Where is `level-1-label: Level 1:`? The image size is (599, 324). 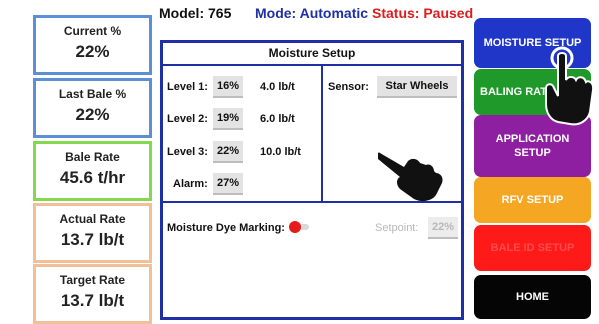
level-1-label: Level 1: is located at coordinates (187, 87).